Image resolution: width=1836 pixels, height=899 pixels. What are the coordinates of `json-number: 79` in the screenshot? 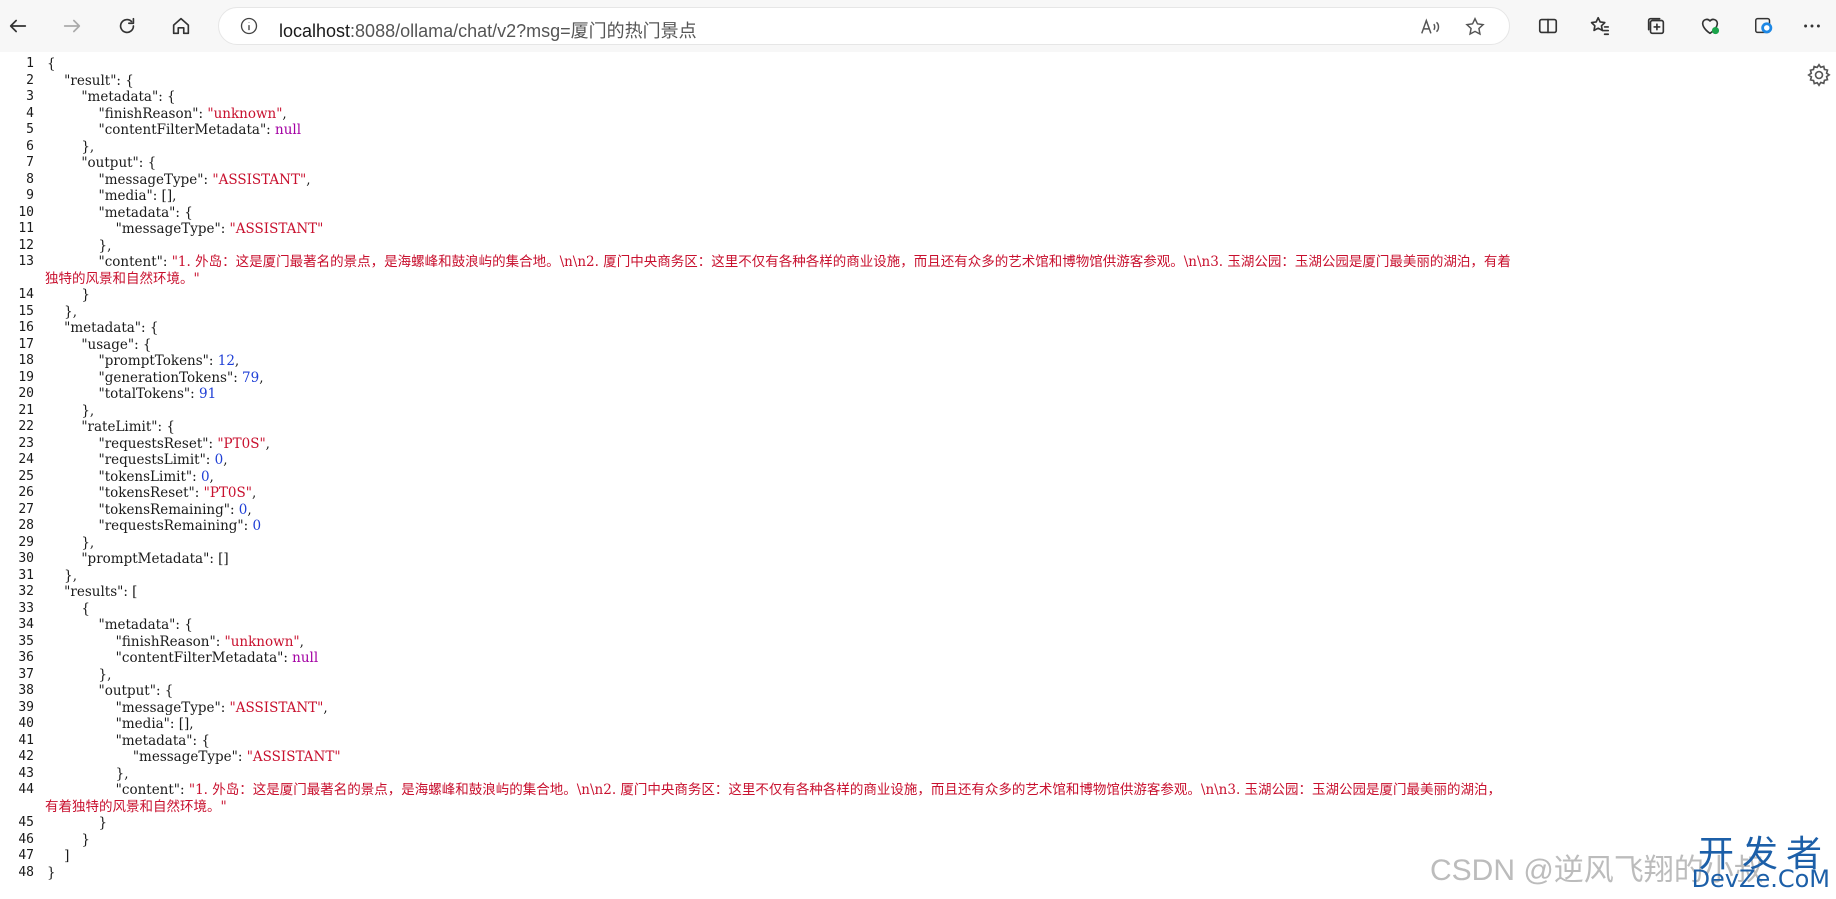 It's located at (251, 377).